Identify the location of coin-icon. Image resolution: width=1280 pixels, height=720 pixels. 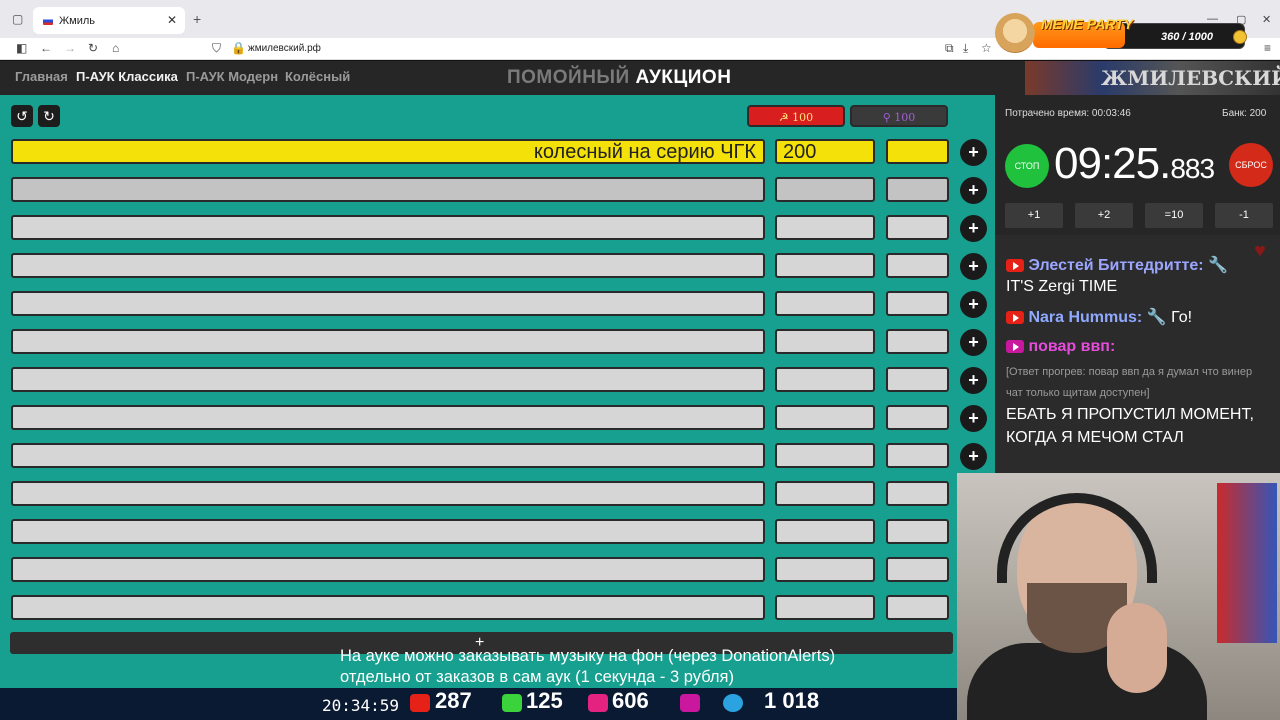
(1240, 37).